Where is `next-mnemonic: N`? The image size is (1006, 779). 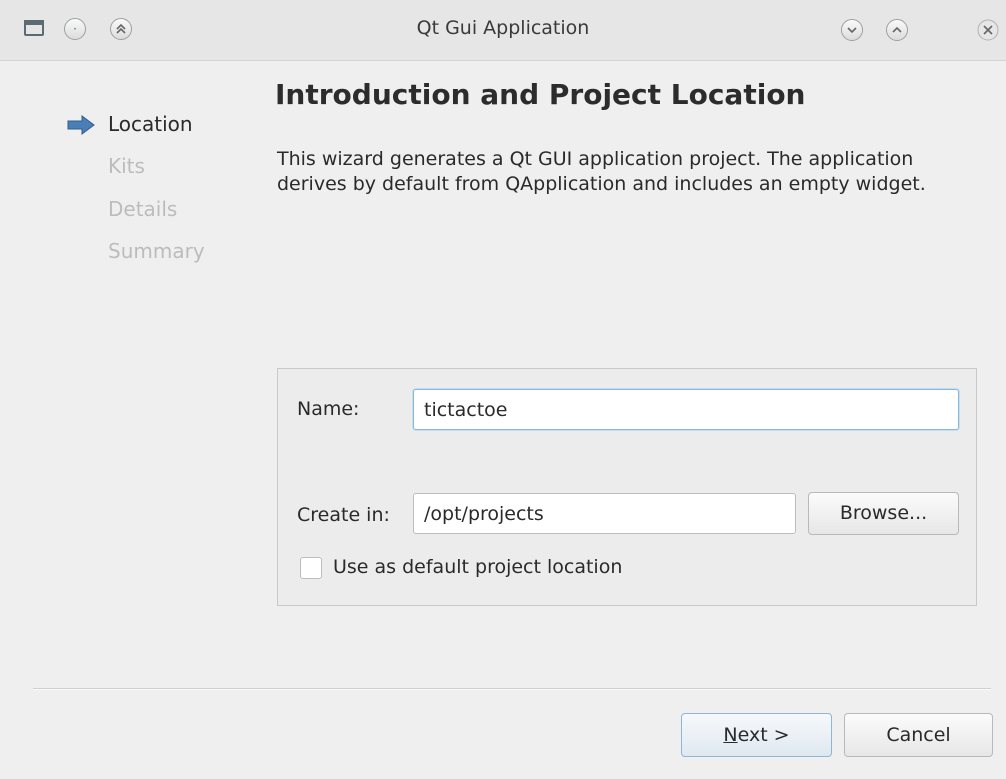 next-mnemonic: N is located at coordinates (730, 735).